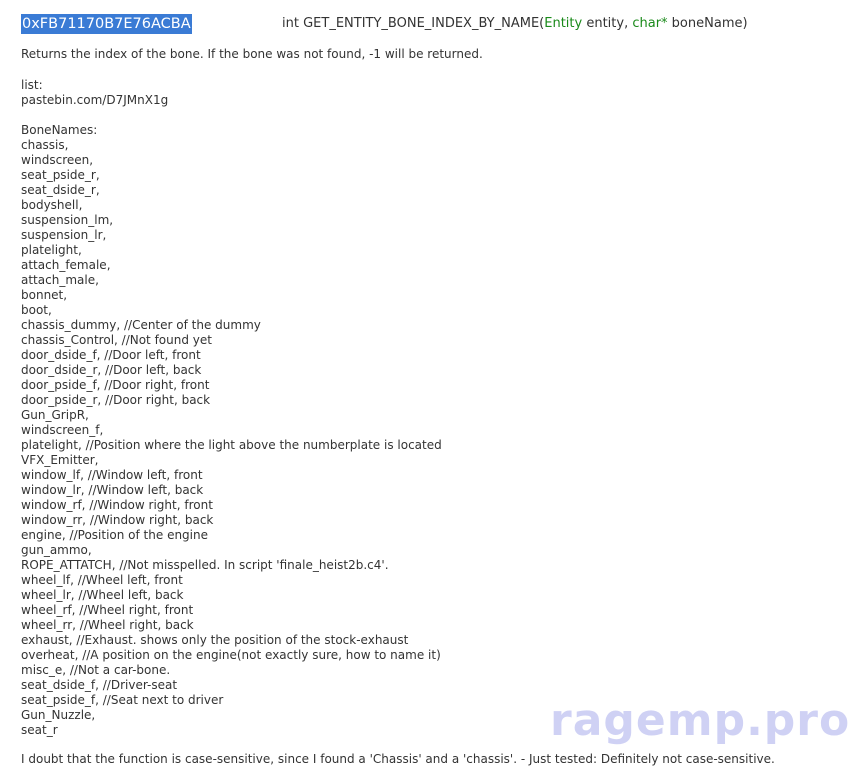  I want to click on list-item: seat_dside_f, //Driver-seat, so click(99, 685).